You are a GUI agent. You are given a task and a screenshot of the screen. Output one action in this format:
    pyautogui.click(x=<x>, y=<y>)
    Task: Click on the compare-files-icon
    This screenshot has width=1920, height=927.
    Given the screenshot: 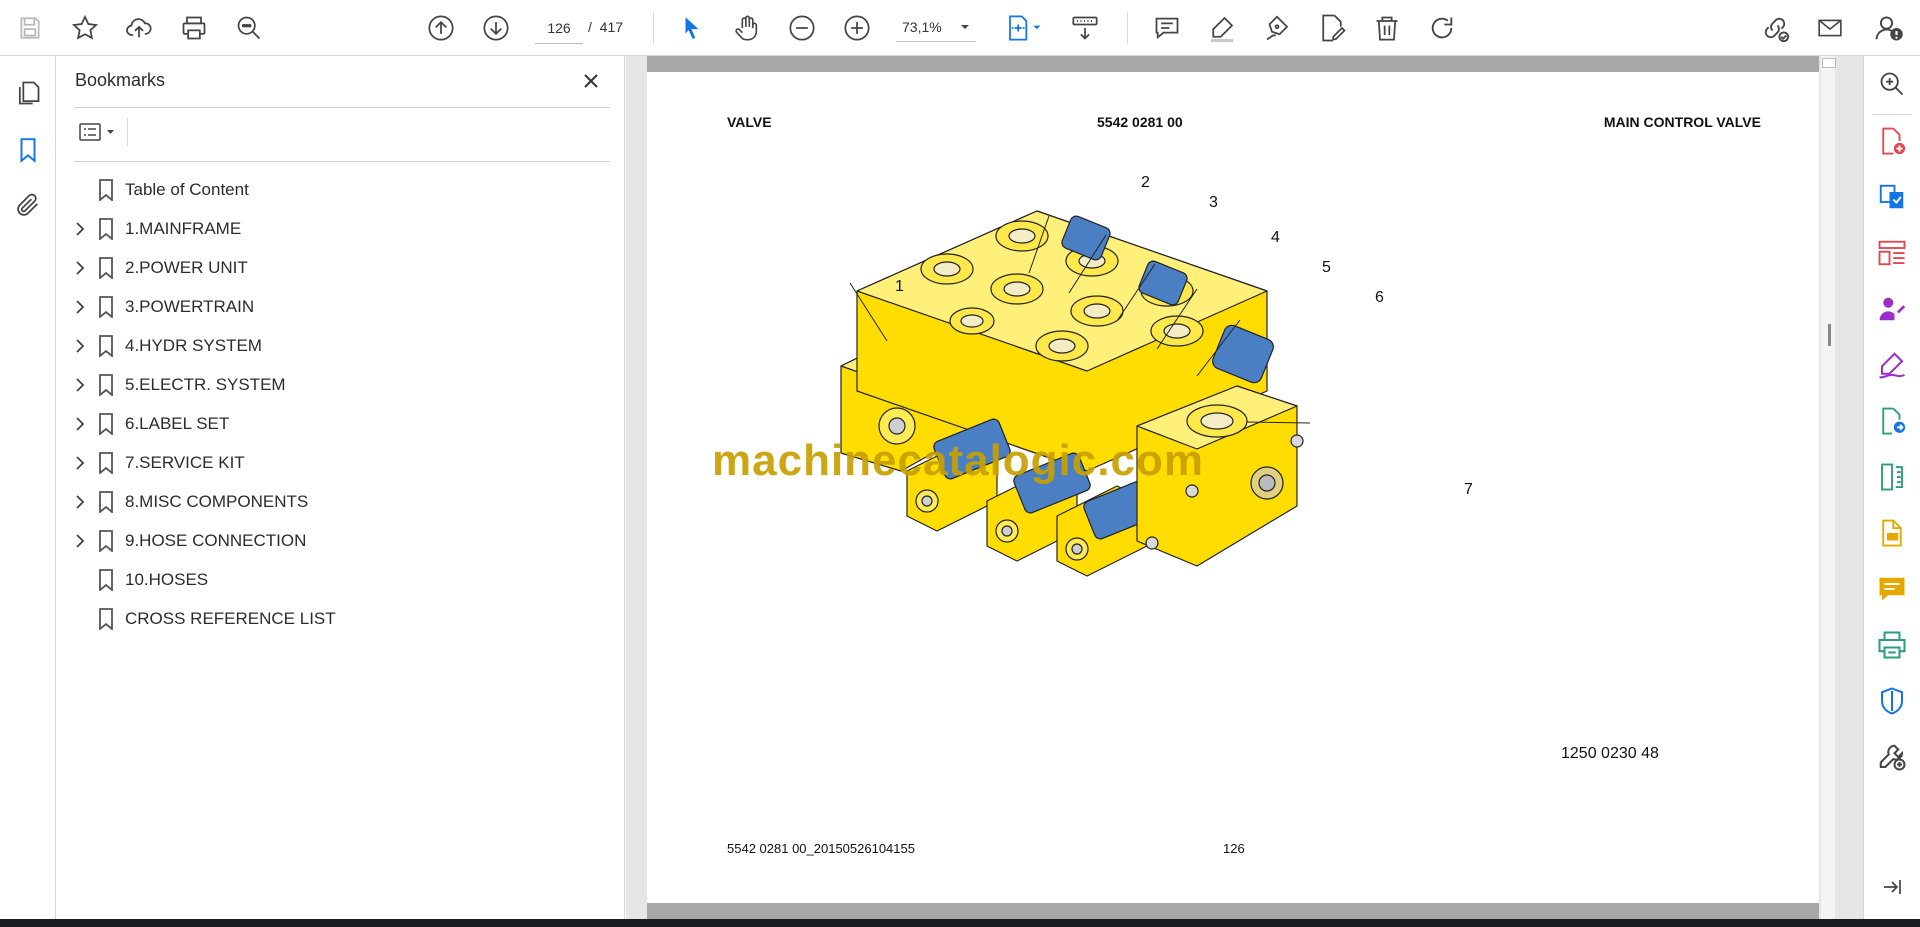 What is the action you would take?
    pyautogui.click(x=1892, y=477)
    